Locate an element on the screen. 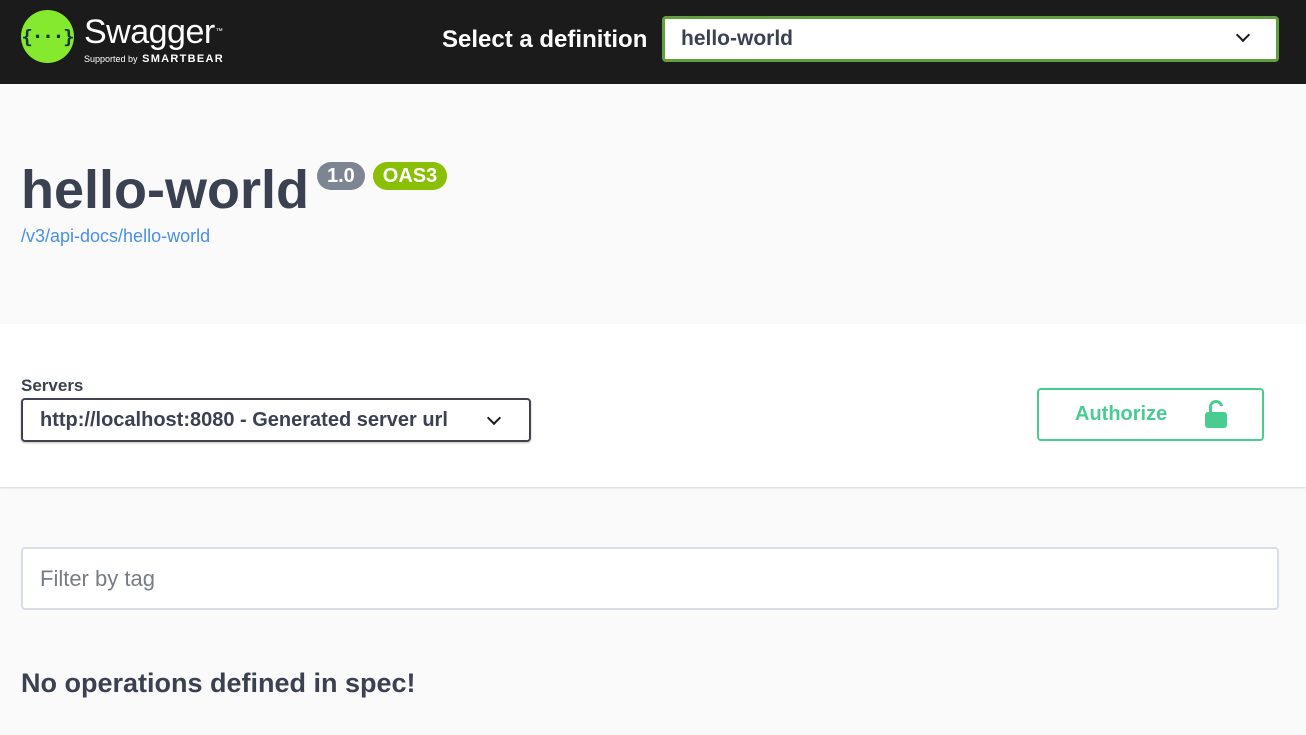  filter-by-tag-input is located at coordinates (650, 578).